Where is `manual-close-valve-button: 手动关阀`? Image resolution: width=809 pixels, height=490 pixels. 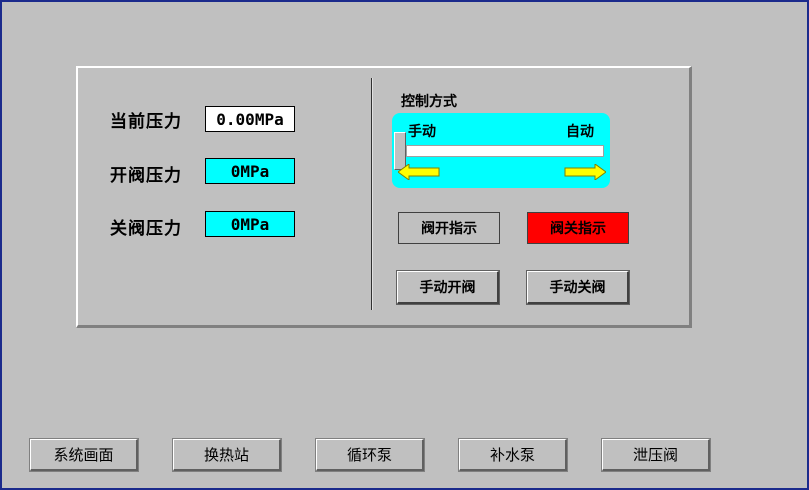 manual-close-valve-button: 手动关阀 is located at coordinates (578, 287).